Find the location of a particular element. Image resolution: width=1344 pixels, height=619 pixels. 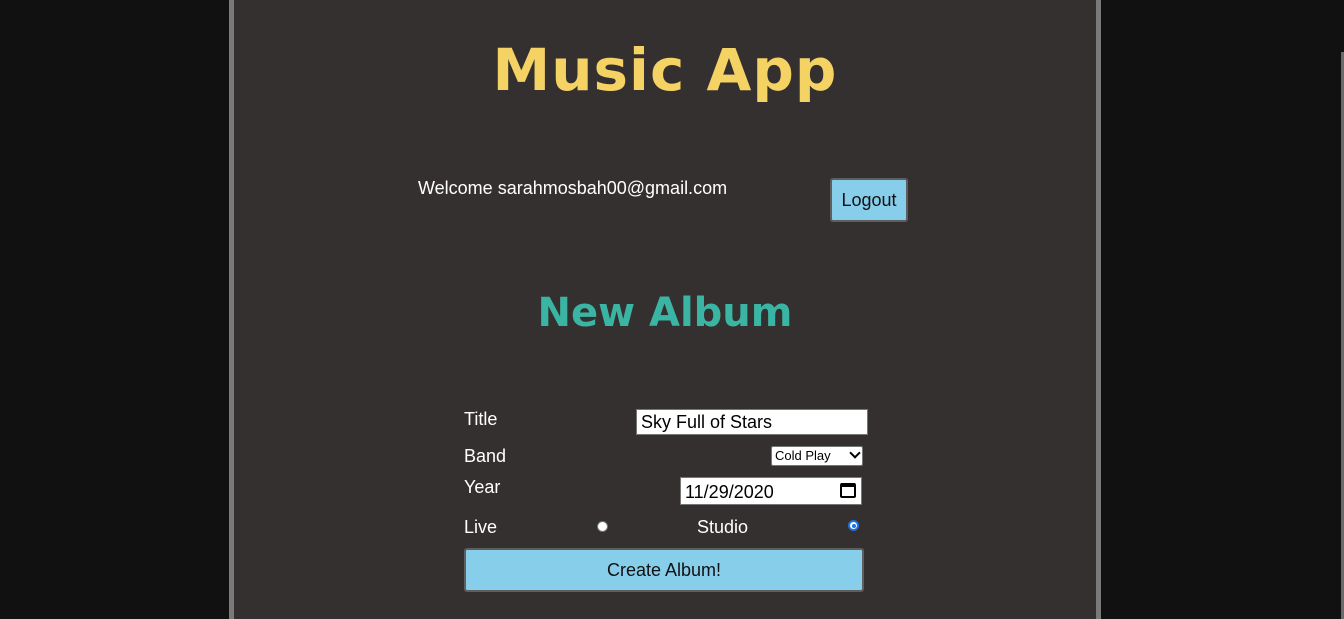

year-date-input: 11/29/2020 is located at coordinates (771, 491).